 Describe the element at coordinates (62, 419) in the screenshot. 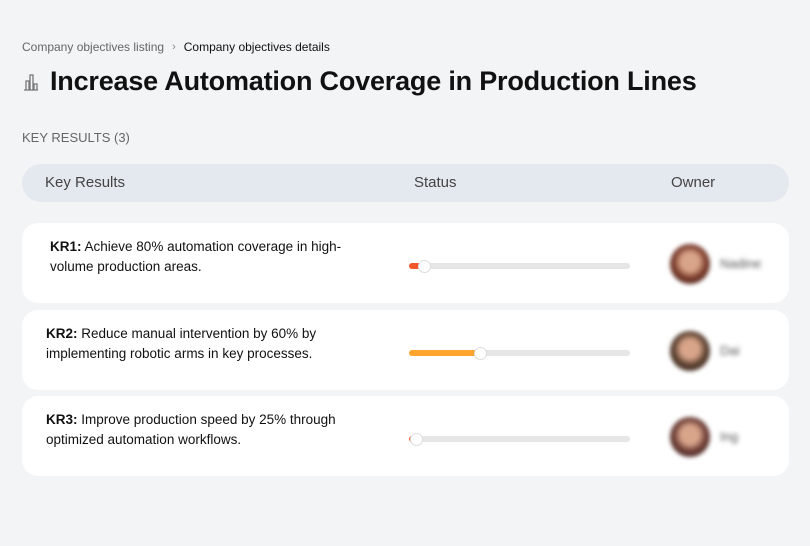

I see `key-result-id: KR3:` at that location.